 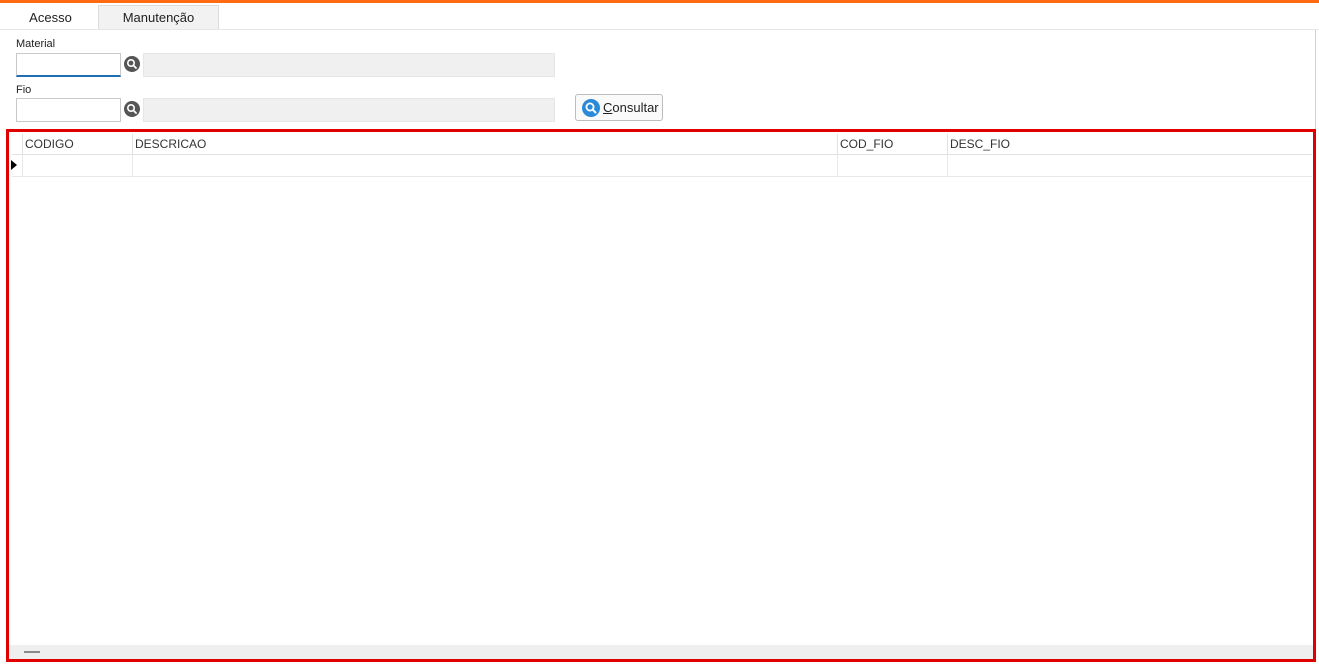 What do you see at coordinates (659, 29) in the screenshot?
I see `tab-strip-divider` at bounding box center [659, 29].